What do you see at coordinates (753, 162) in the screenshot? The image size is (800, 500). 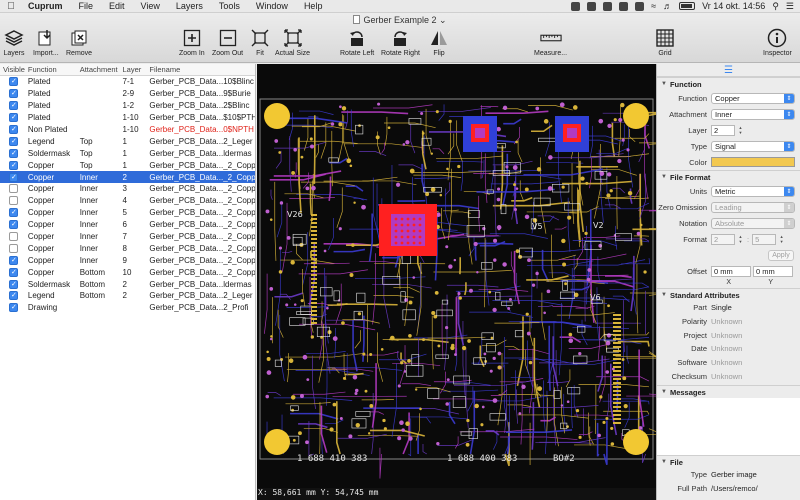 I see `color-well` at bounding box center [753, 162].